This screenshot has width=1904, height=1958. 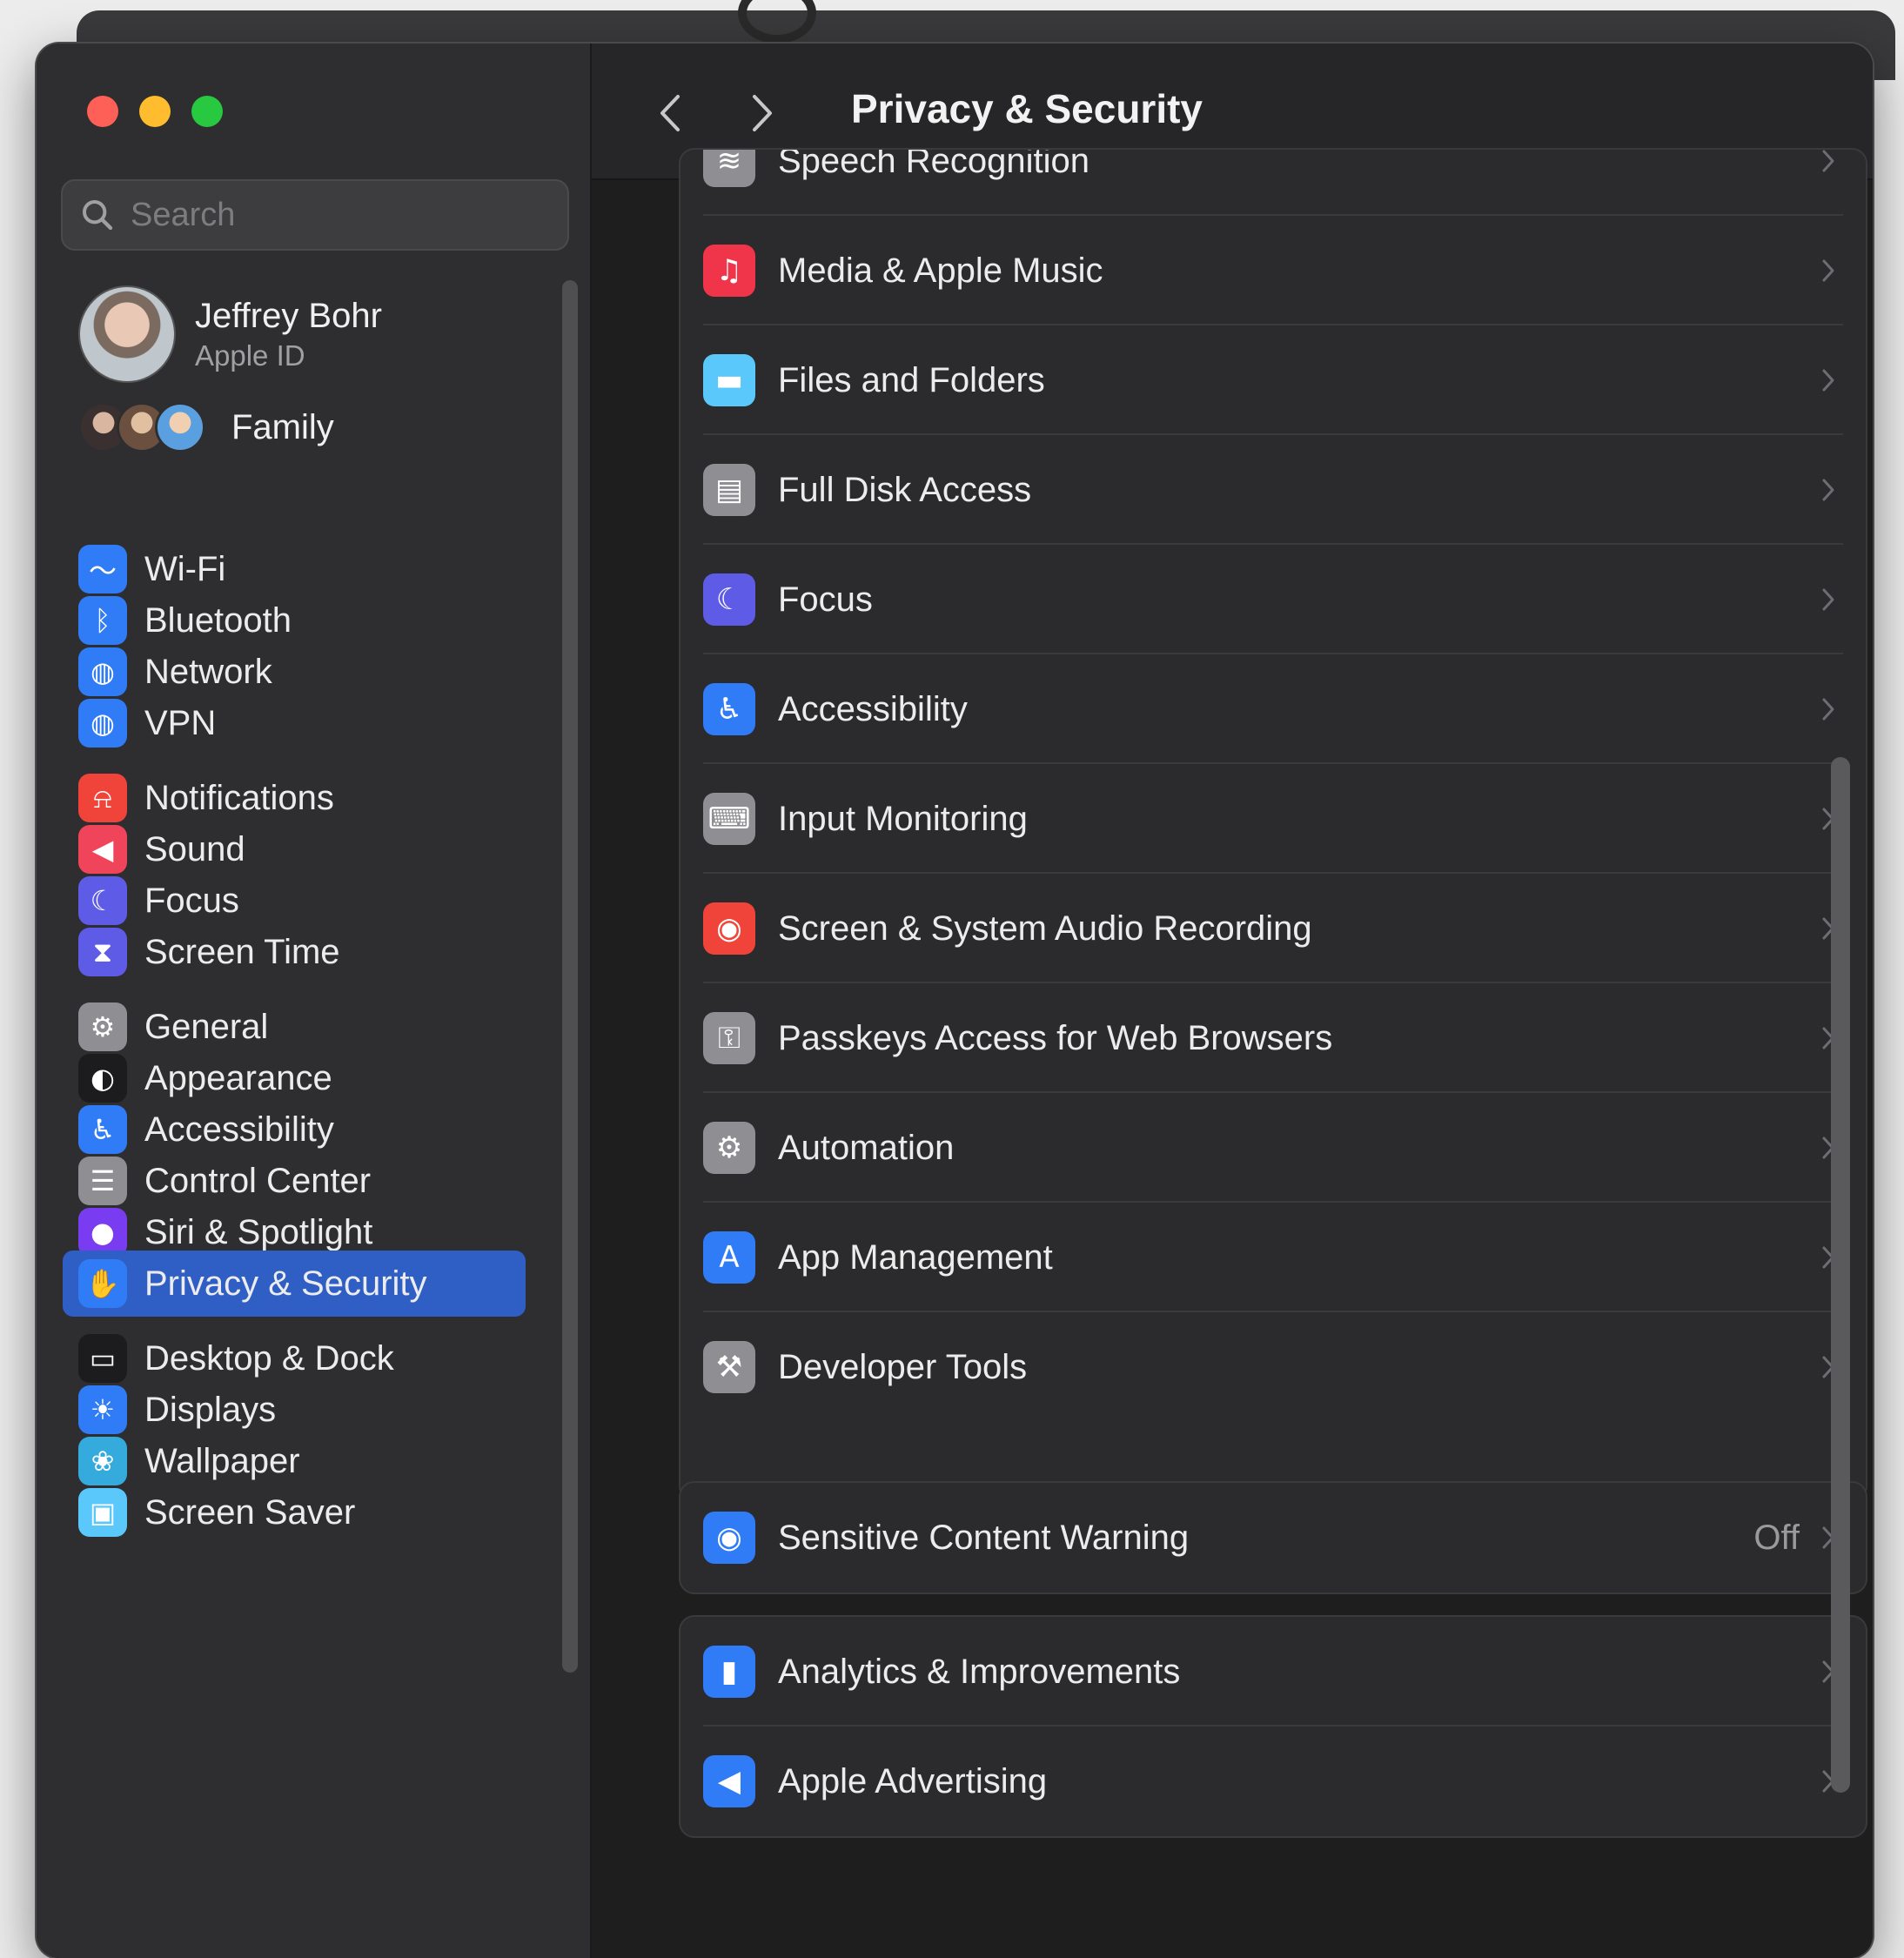 I want to click on list-item-input-monitoring: ⌨ Input Monitoring, so click(x=1273, y=819).